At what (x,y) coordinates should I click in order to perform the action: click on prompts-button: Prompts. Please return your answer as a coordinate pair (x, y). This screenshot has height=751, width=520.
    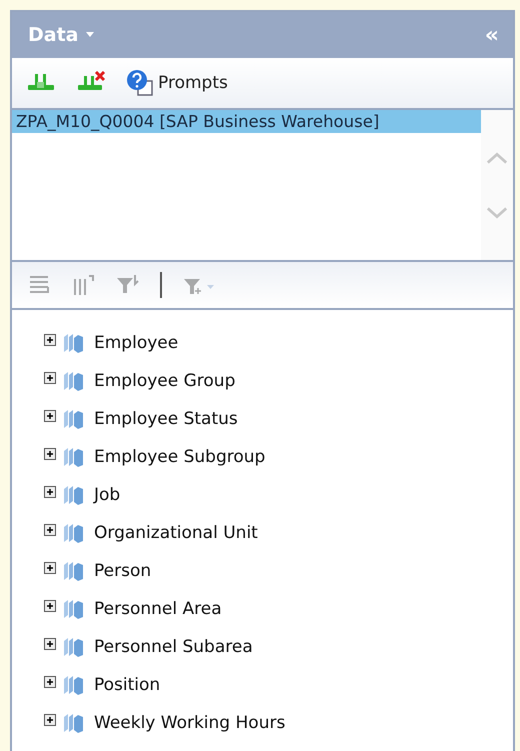
    Looking at the image, I should click on (177, 83).